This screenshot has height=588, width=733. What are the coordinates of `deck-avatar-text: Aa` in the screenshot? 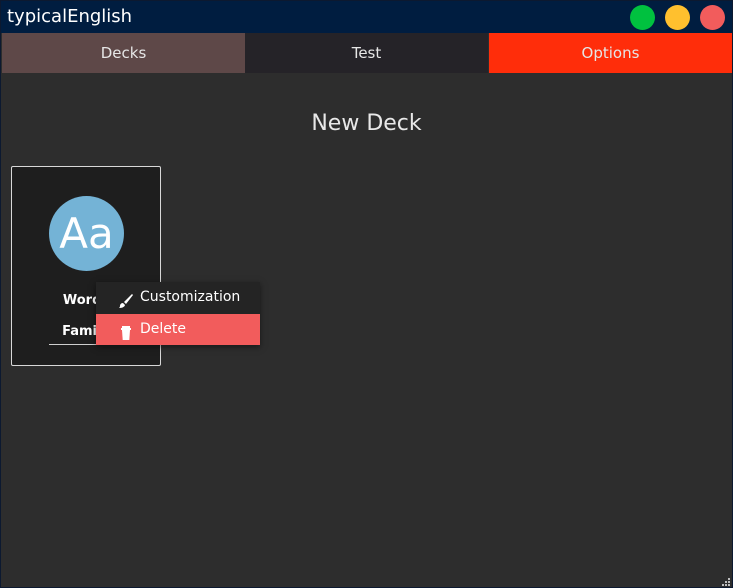 It's located at (86, 233).